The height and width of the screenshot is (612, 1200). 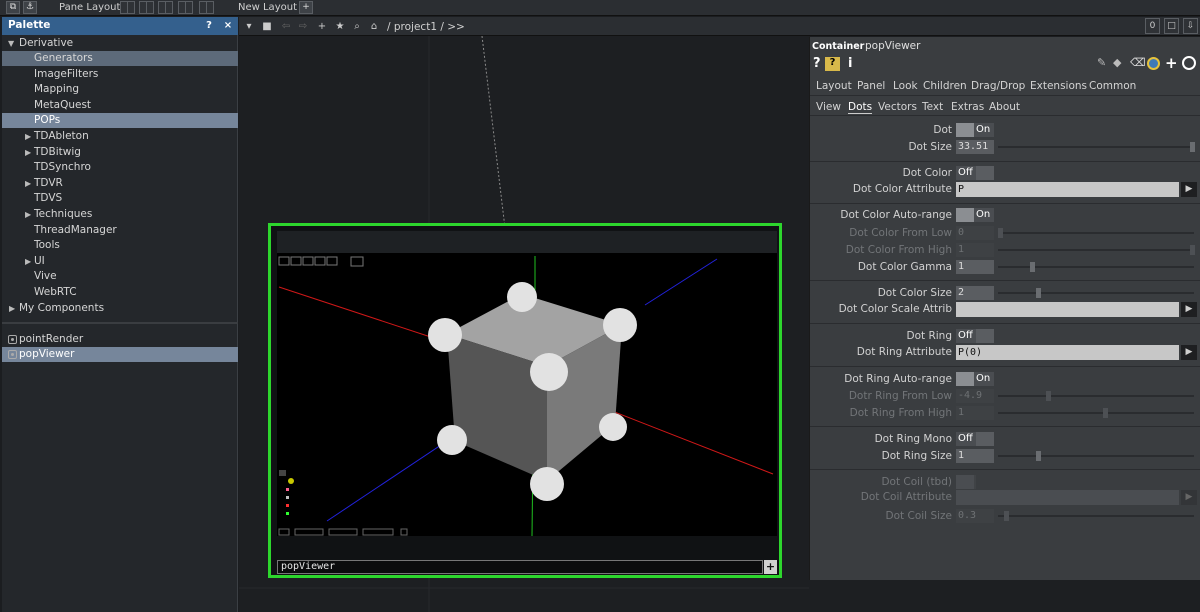 I want to click on slider-track-dot-ring-from-high, so click(x=1096, y=413).